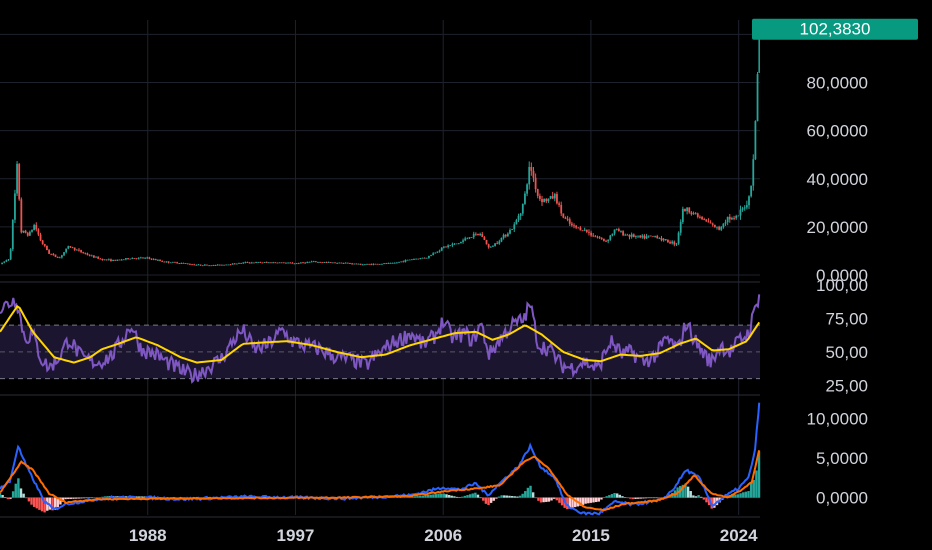  What do you see at coordinates (837, 227) in the screenshot?
I see `price-axis-tick-label: 20,0000` at bounding box center [837, 227].